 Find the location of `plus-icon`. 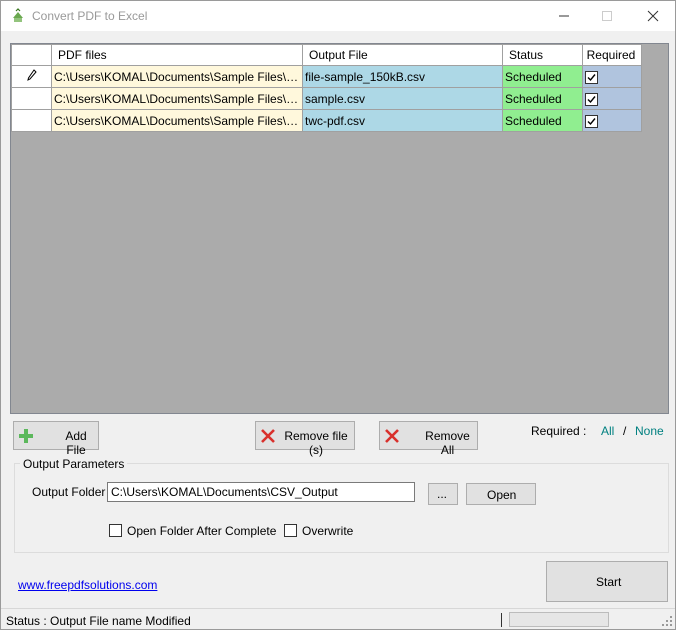

plus-icon is located at coordinates (26, 436).